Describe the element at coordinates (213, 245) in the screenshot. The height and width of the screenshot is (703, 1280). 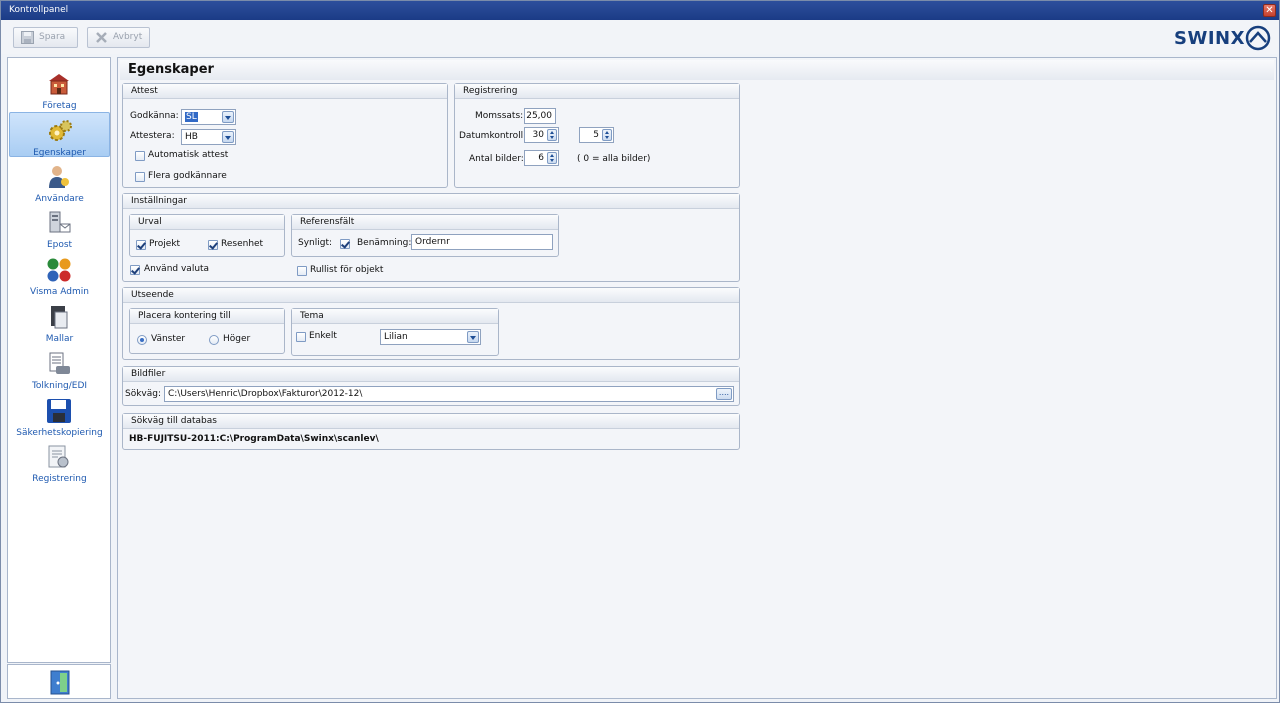
I see `resenhet-checkbox` at that location.